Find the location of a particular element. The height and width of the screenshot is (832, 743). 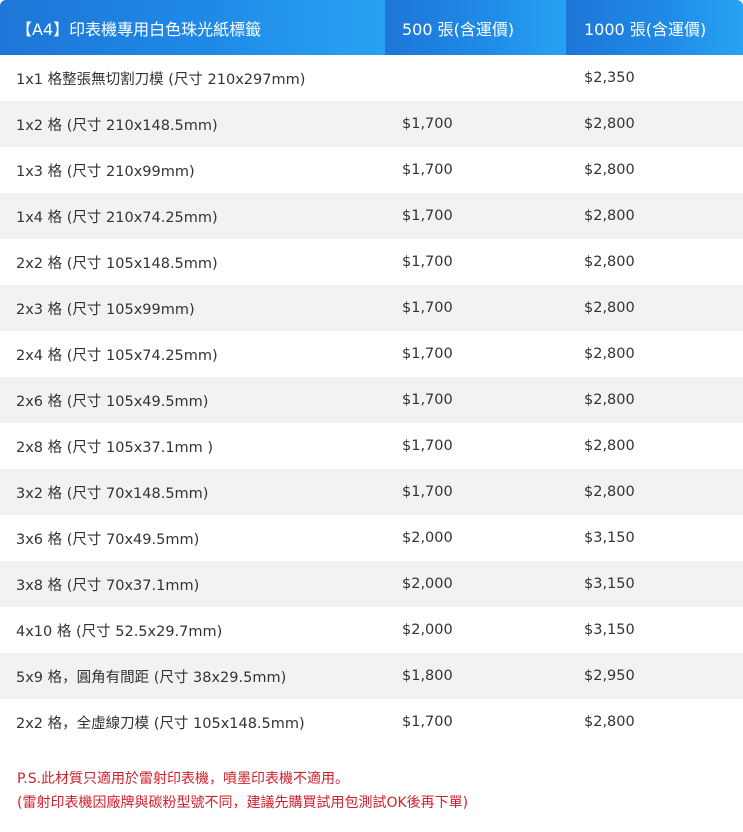

row-price-500: $1,800 is located at coordinates (475, 676).